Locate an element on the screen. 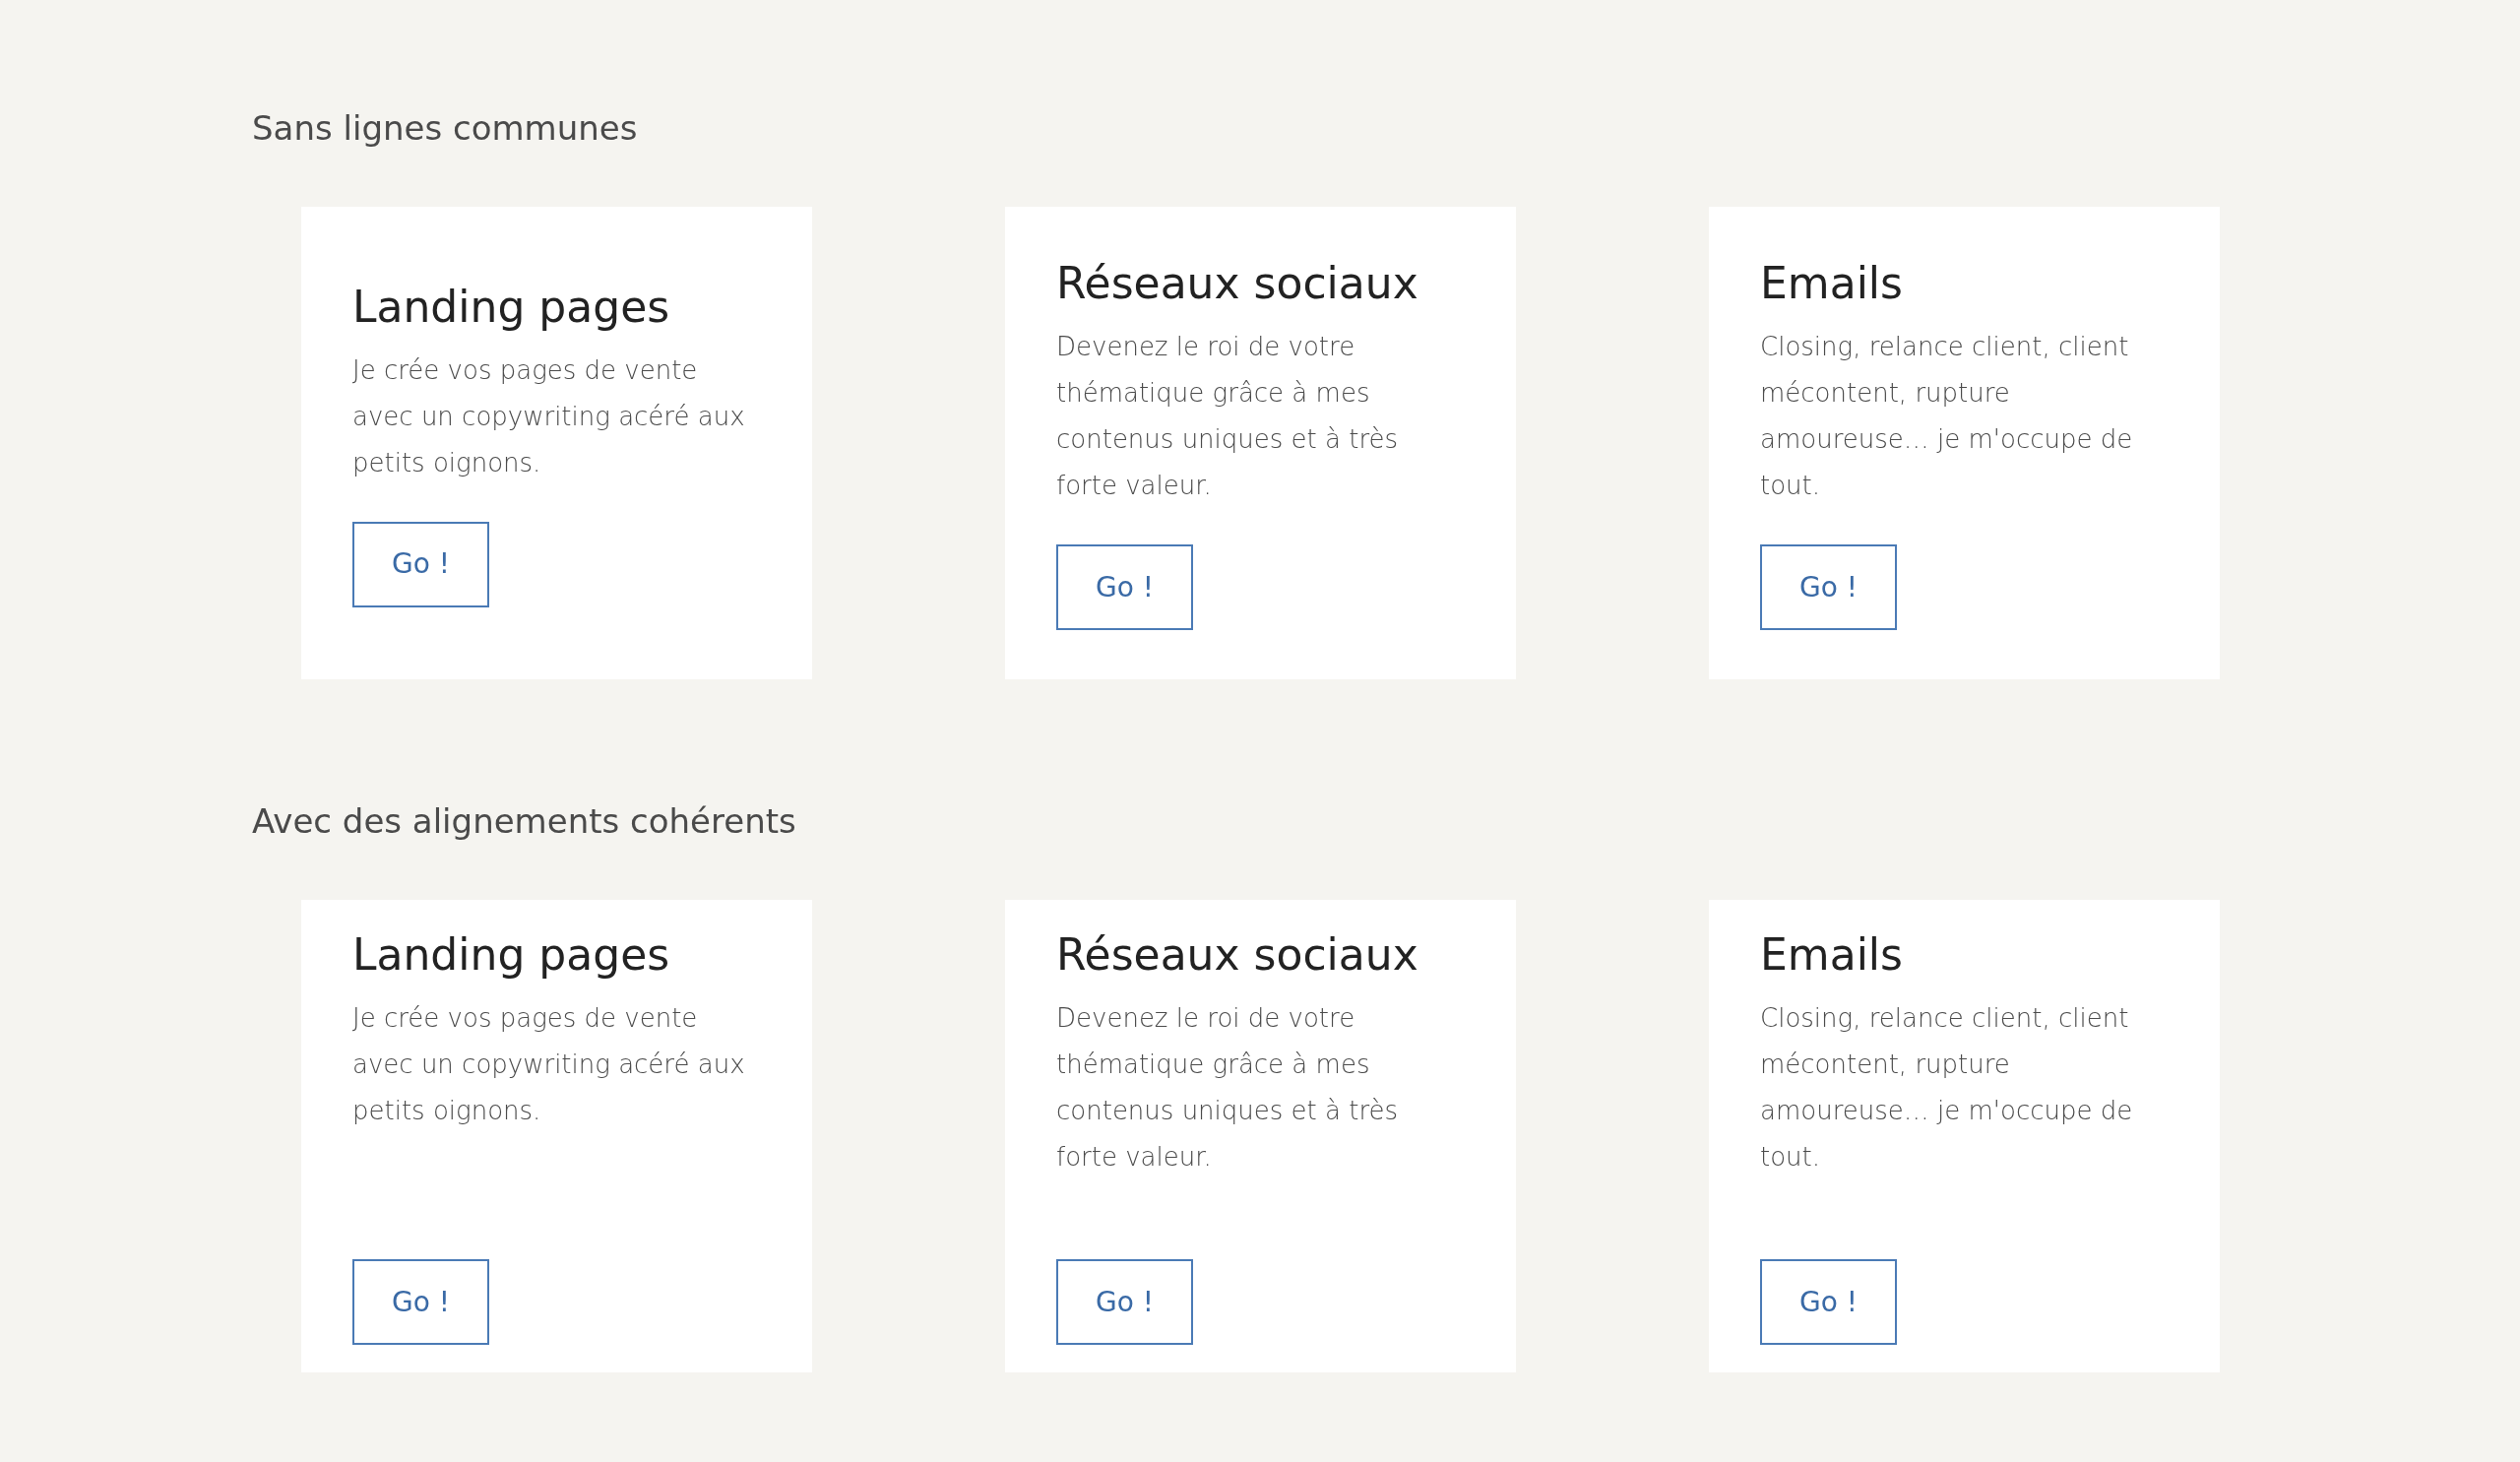  section-heading: Avec des alignements cohérents is located at coordinates (524, 822).